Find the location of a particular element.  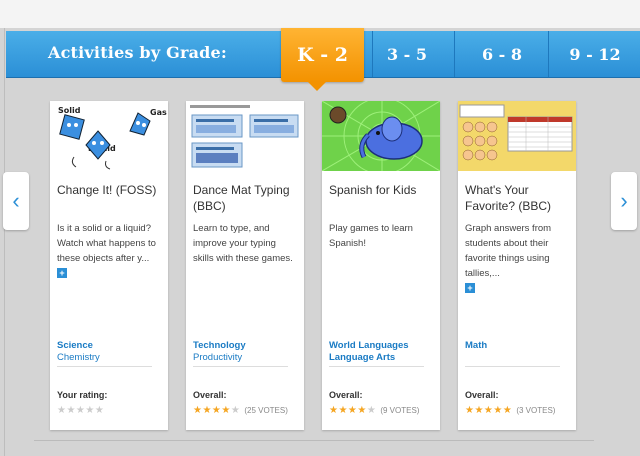

description-text: Play games to learn Spanish! is located at coordinates (371, 236).